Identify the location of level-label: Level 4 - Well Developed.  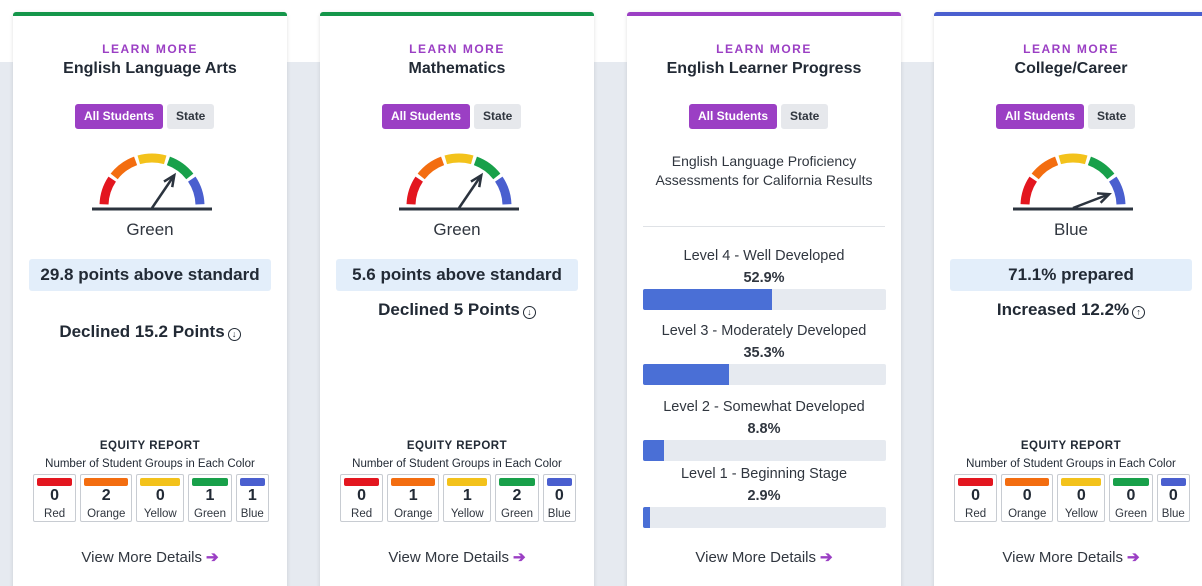
(764, 256).